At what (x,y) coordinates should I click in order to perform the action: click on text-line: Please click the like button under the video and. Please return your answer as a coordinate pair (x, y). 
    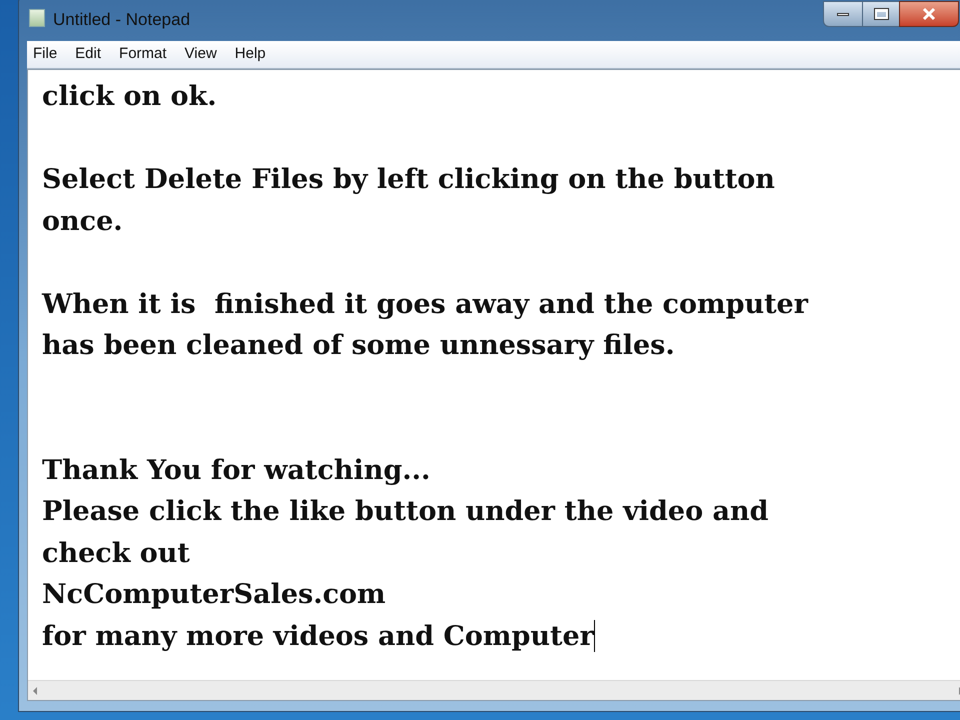
    Looking at the image, I should click on (405, 512).